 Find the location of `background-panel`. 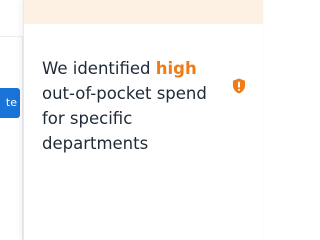

background-panel is located at coordinates (11, 138).